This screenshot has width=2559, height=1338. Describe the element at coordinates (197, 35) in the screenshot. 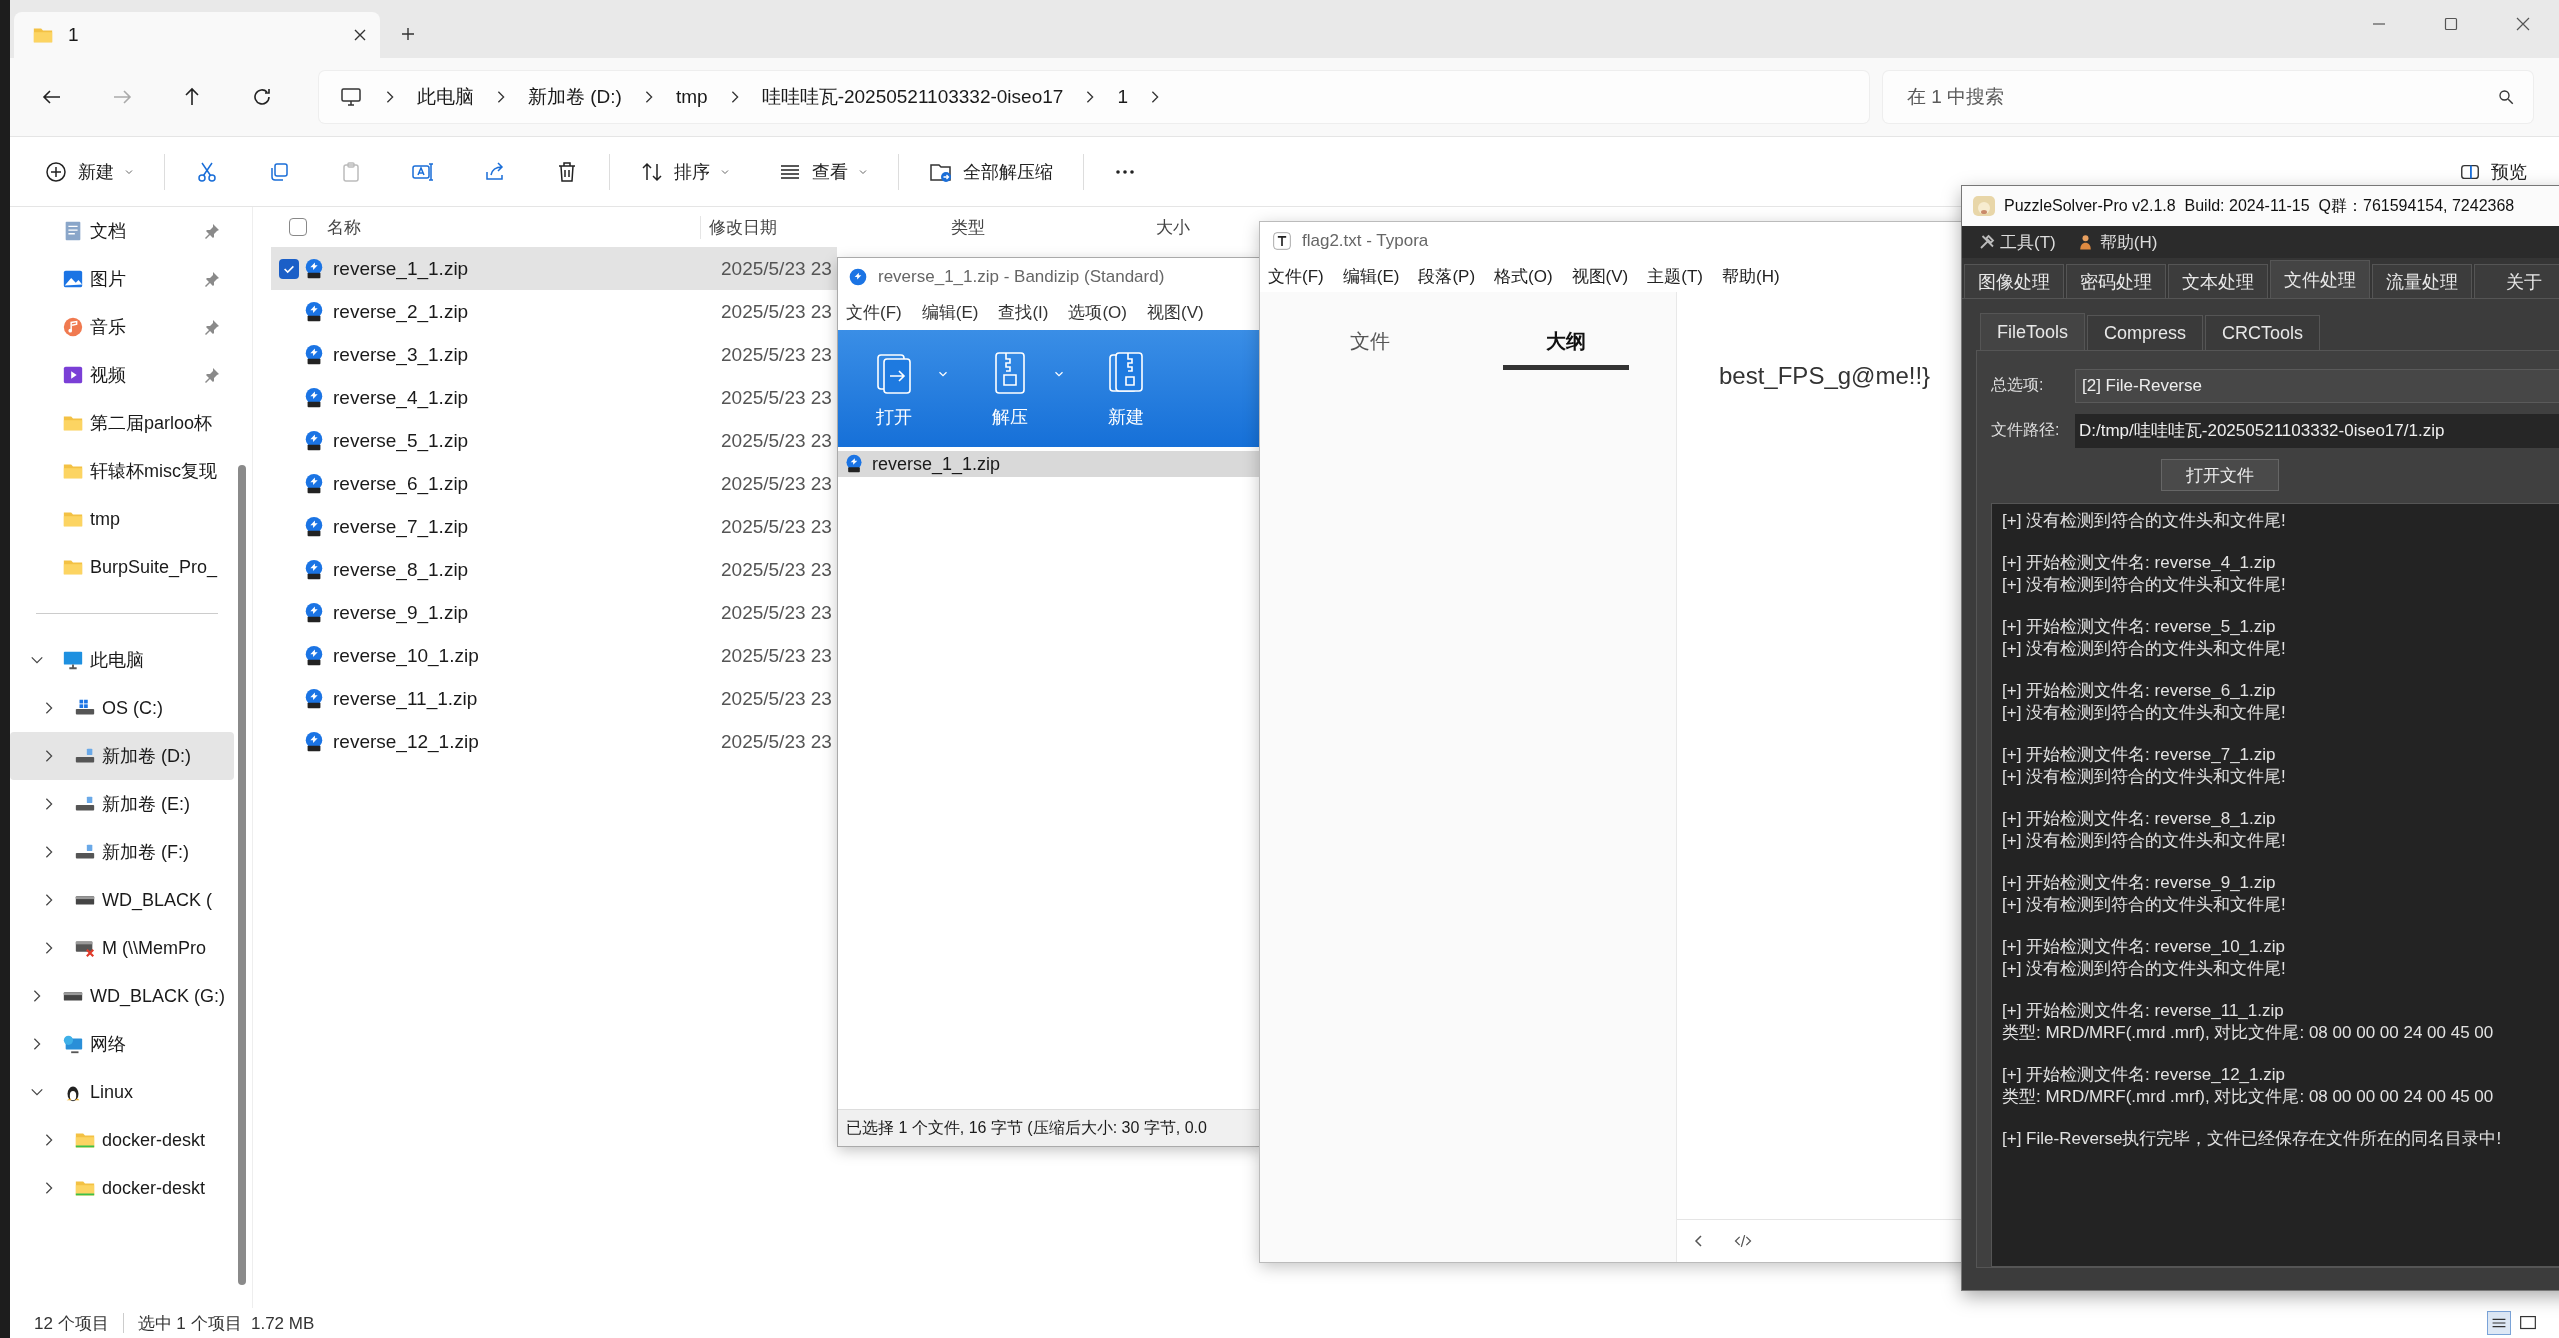

I see `window-tab: 1` at that location.